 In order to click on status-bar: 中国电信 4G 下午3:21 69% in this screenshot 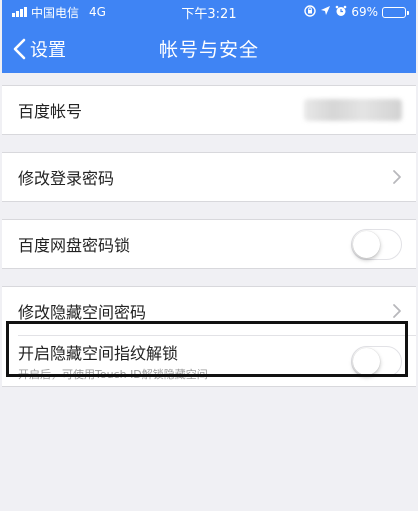, I will do `click(209, 12)`.